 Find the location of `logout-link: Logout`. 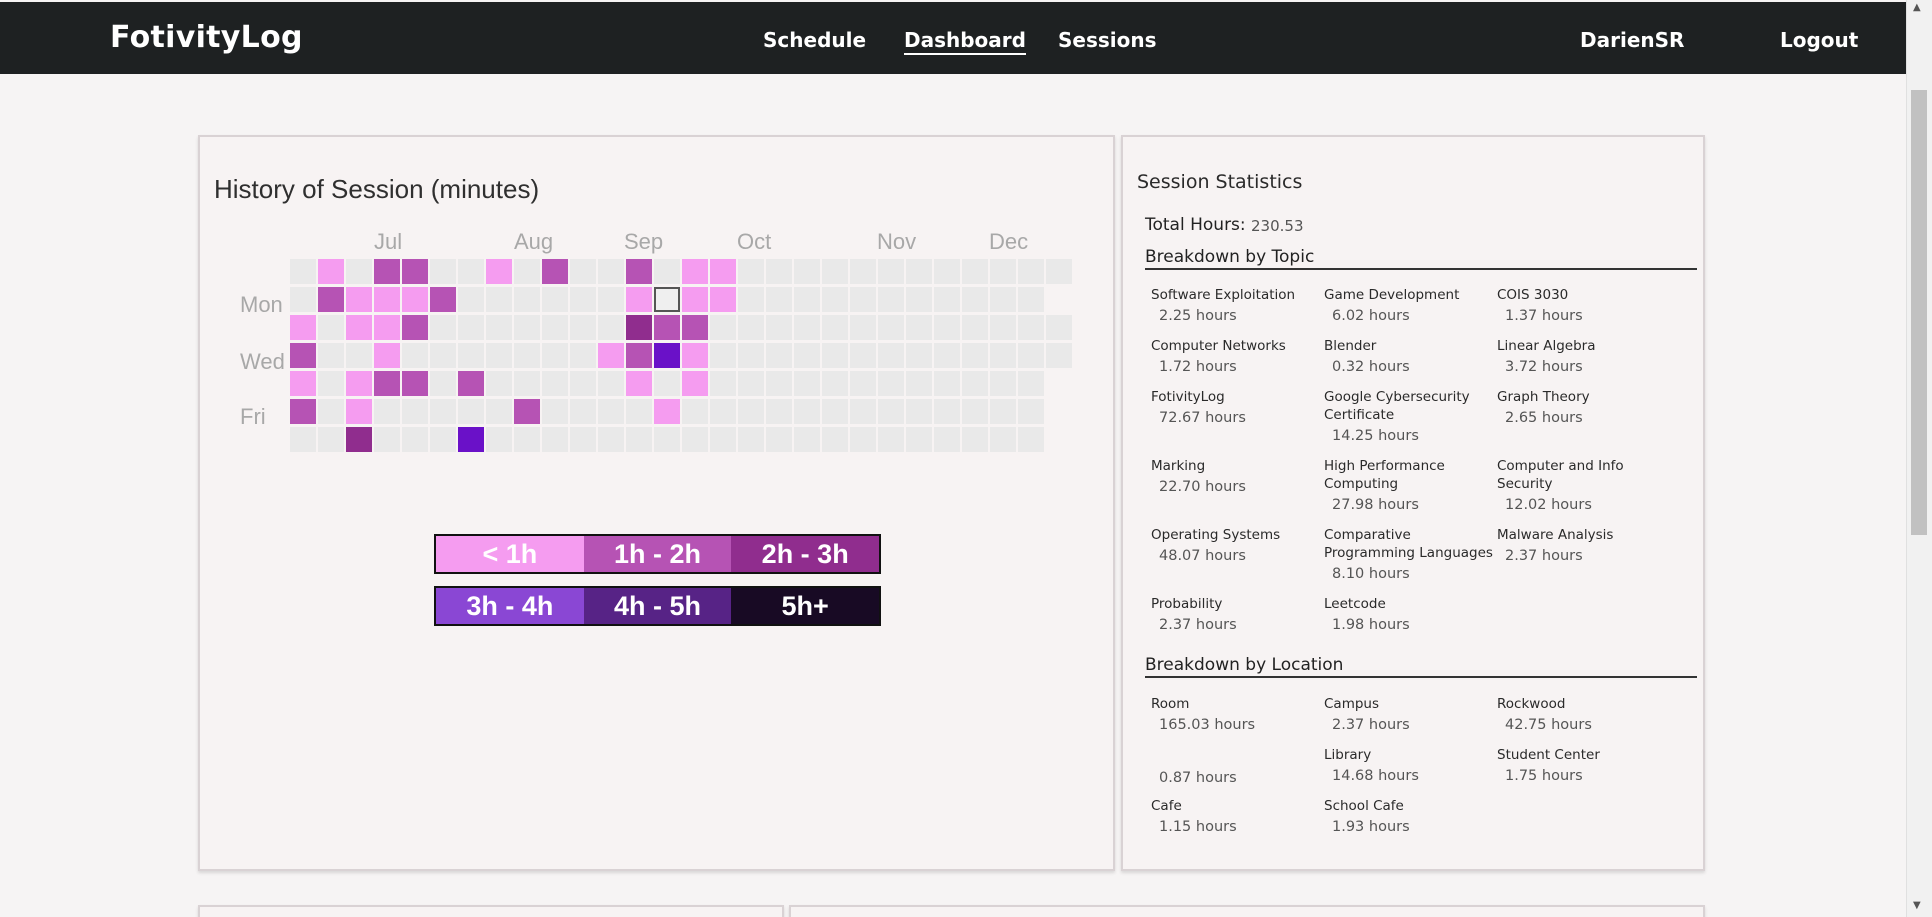

logout-link: Logout is located at coordinates (1819, 40).